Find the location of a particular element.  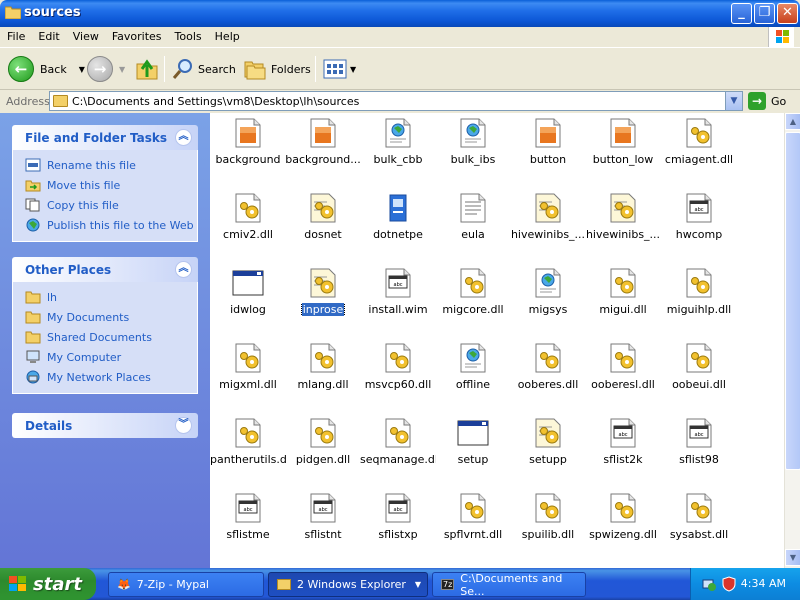

forward-dropdown-icon: ▼ is located at coordinates (122, 69).